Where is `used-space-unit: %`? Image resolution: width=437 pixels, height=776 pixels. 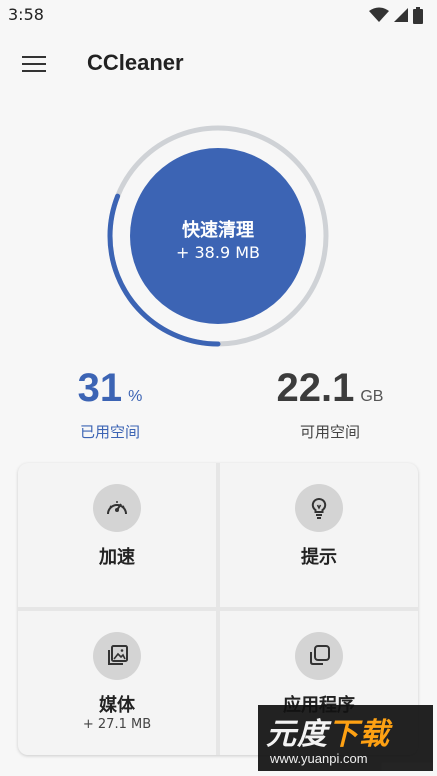 used-space-unit: % is located at coordinates (135, 396).